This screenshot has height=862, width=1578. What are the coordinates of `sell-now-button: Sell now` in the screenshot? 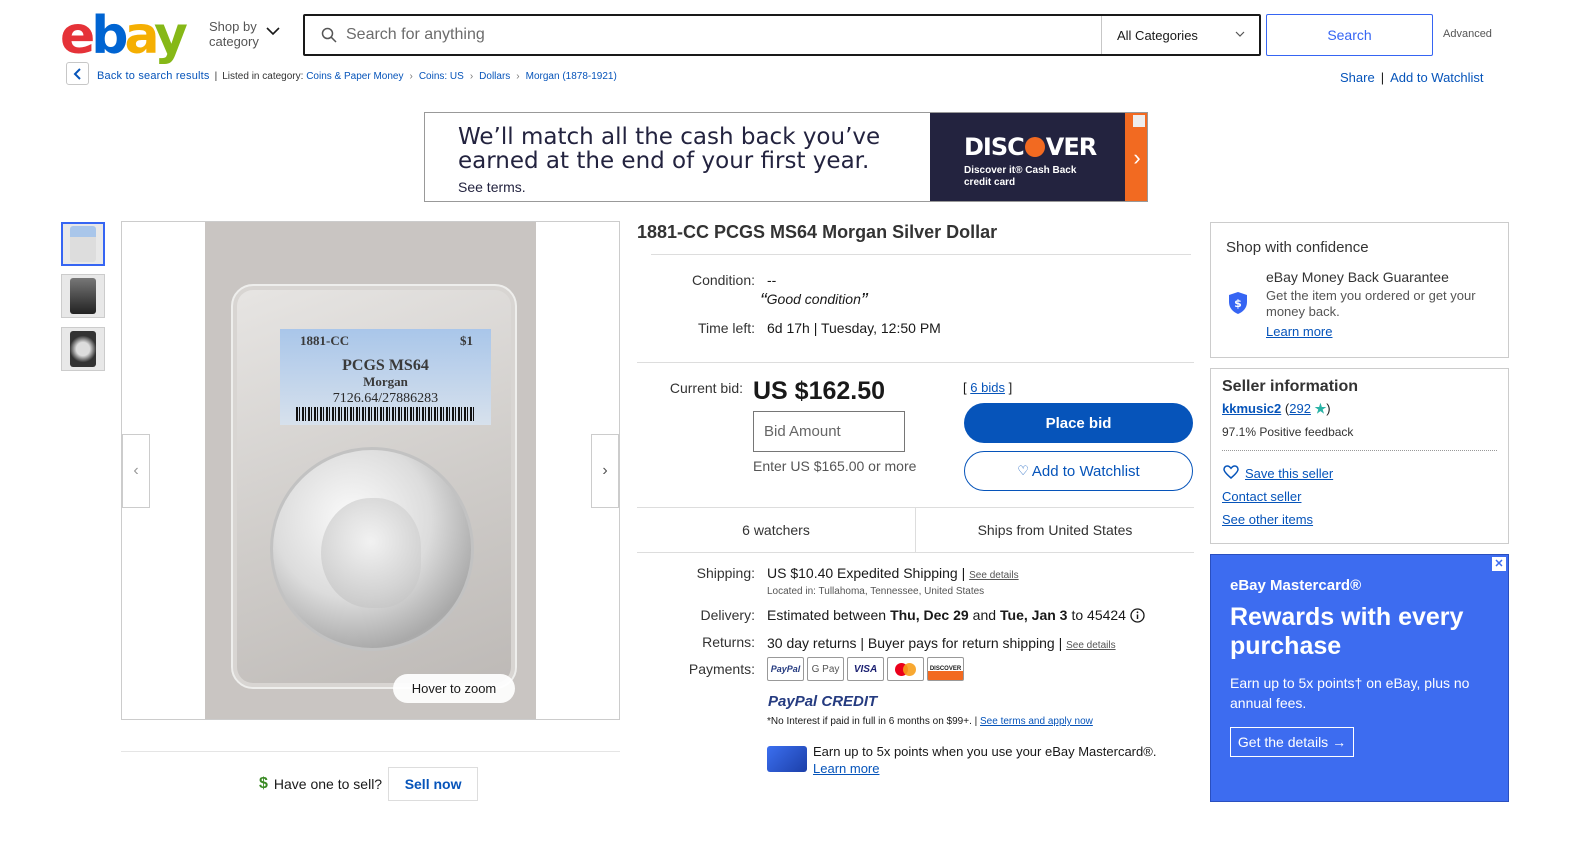 It's located at (433, 784).